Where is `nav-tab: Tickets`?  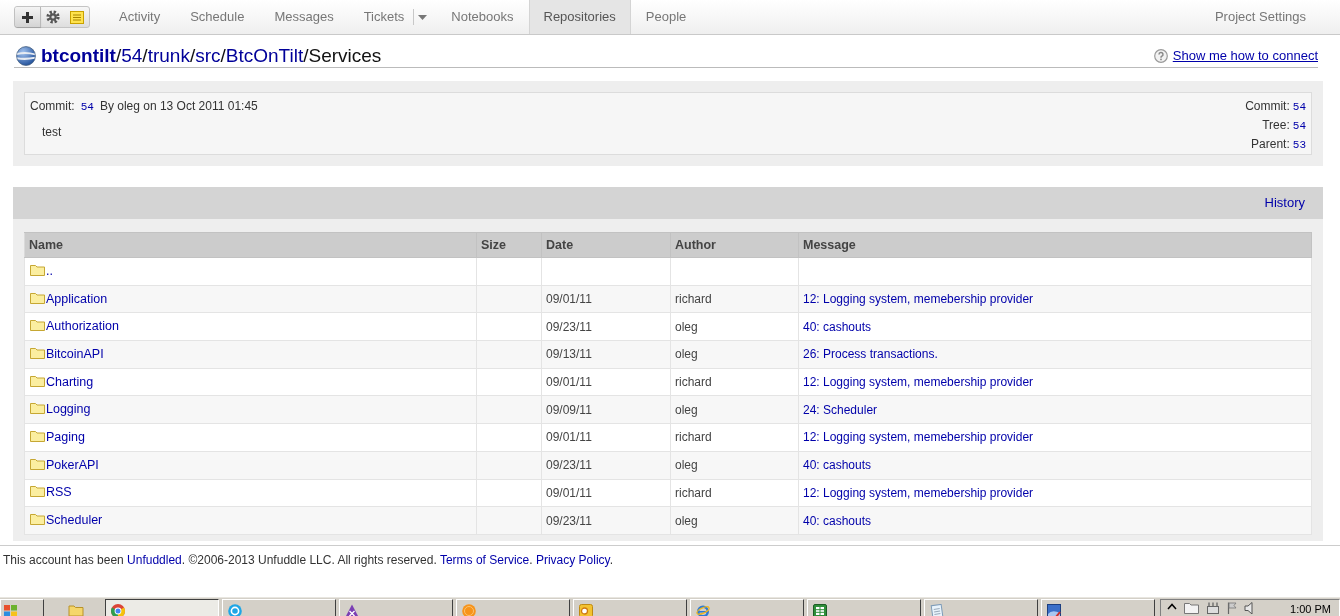
nav-tab: Tickets is located at coordinates (381, 17).